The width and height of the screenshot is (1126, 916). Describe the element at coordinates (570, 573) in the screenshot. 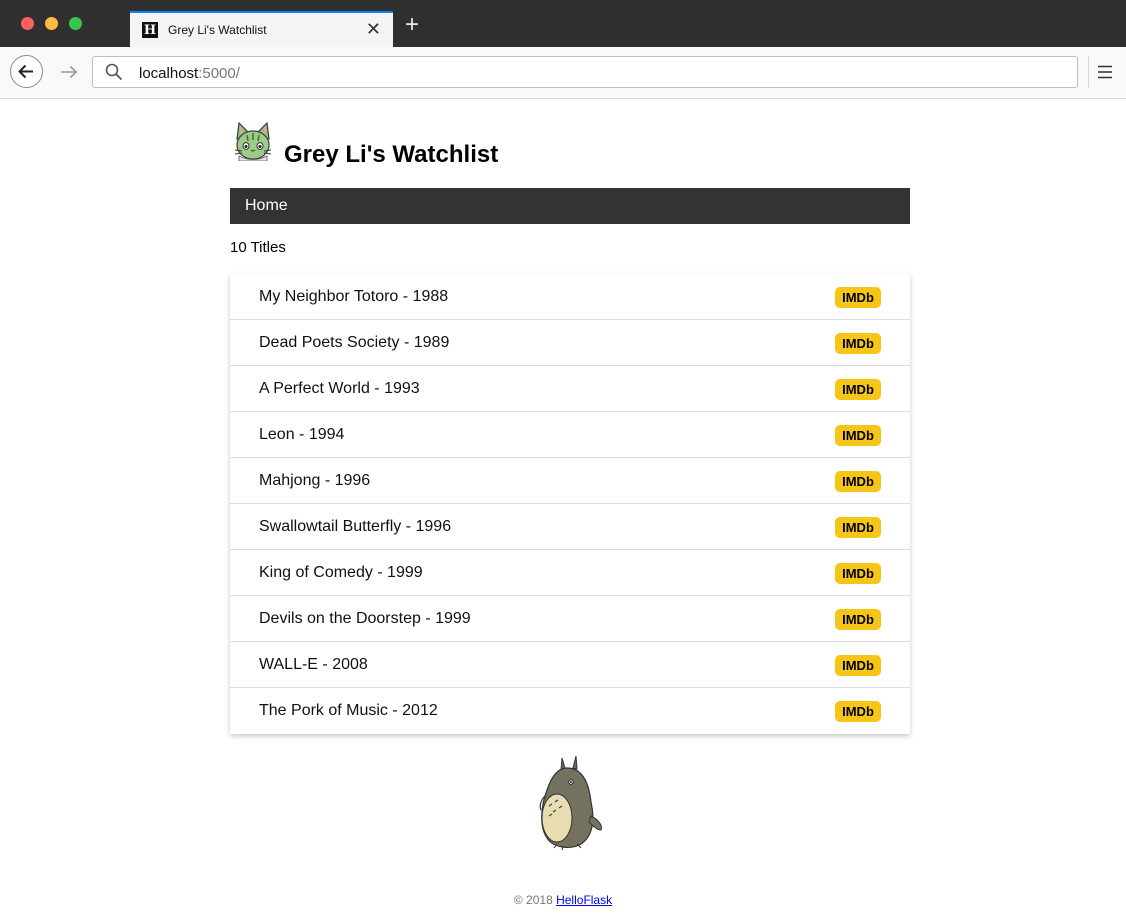

I see `movie-item: King of Comedy - 1999 IMDb` at that location.